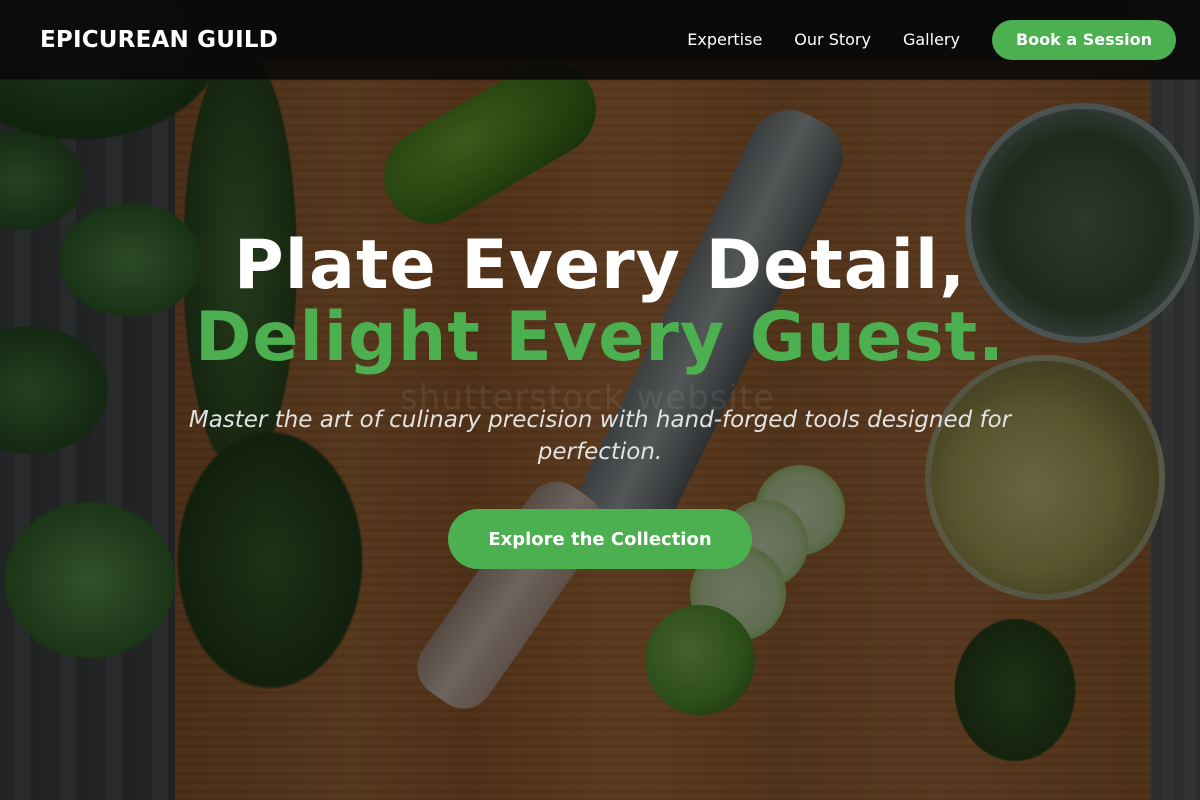  What do you see at coordinates (600, 539) in the screenshot?
I see `explore-collection-button: Explore the Collection` at bounding box center [600, 539].